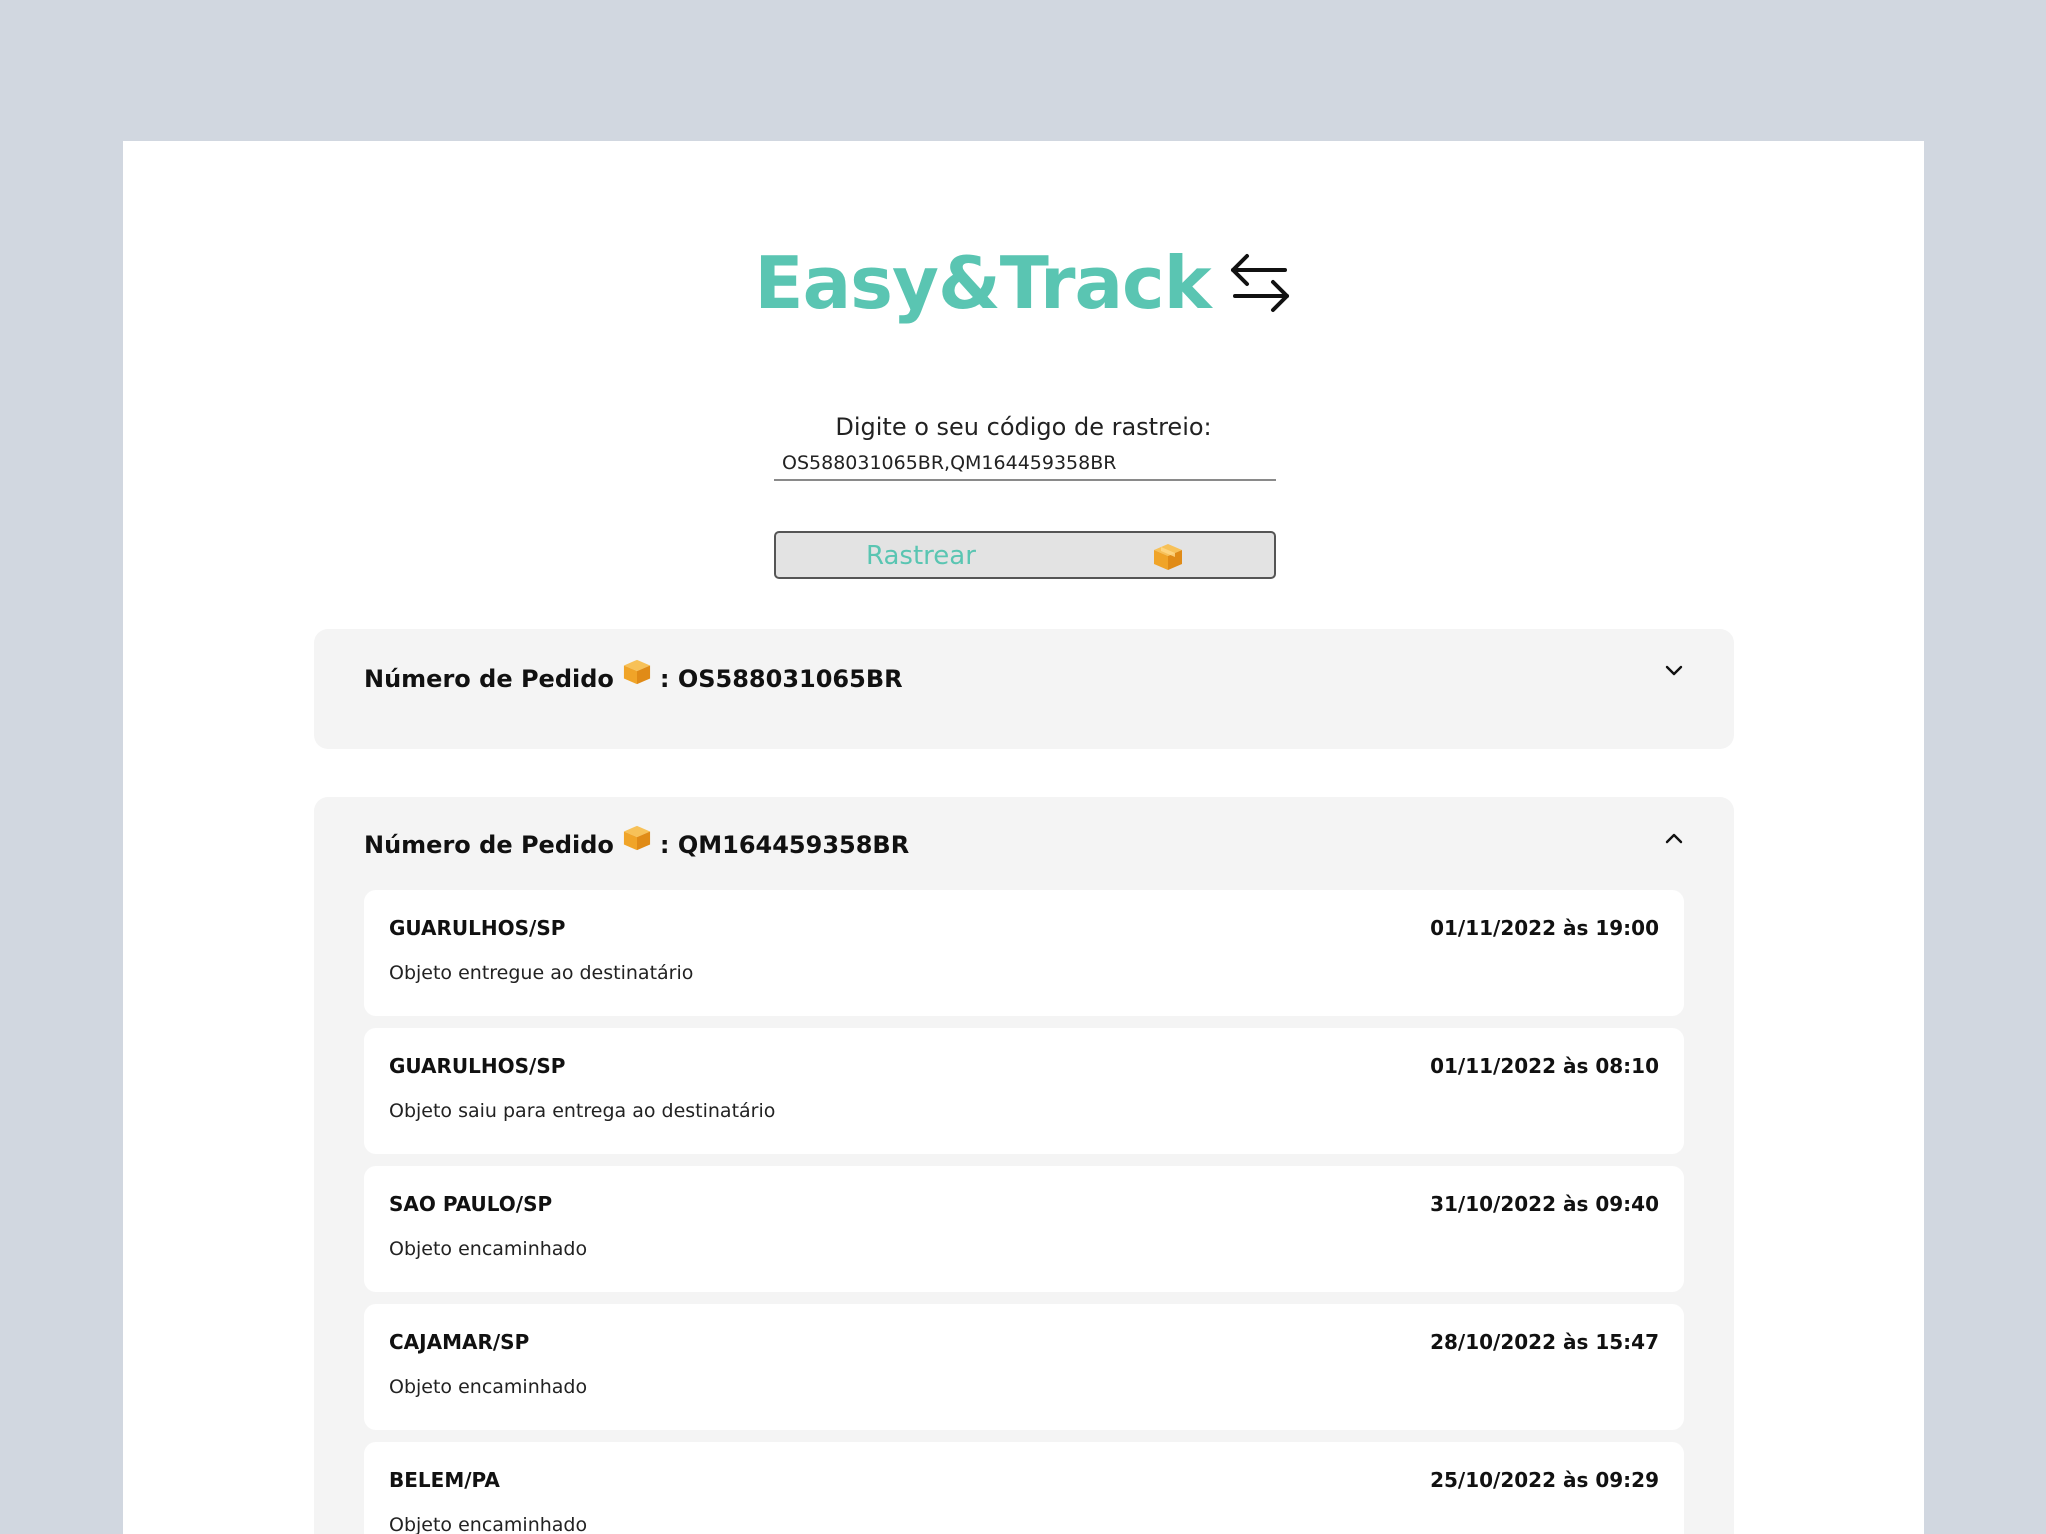 Image resolution: width=2046 pixels, height=1534 pixels. What do you see at coordinates (1025, 464) in the screenshot?
I see `tracking-code-input` at bounding box center [1025, 464].